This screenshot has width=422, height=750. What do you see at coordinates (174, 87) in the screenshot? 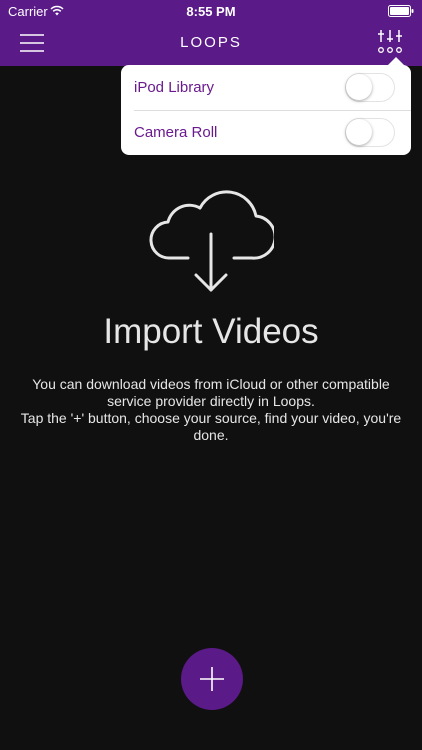
I see `source-label: iPod Library` at bounding box center [174, 87].